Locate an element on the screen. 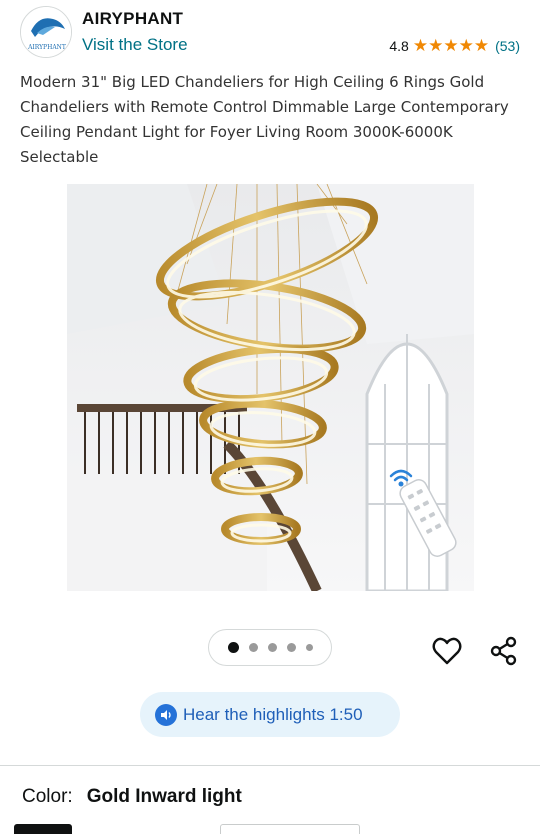 Image resolution: width=540 pixels, height=834 pixels. color-swatch is located at coordinates (290, 829).